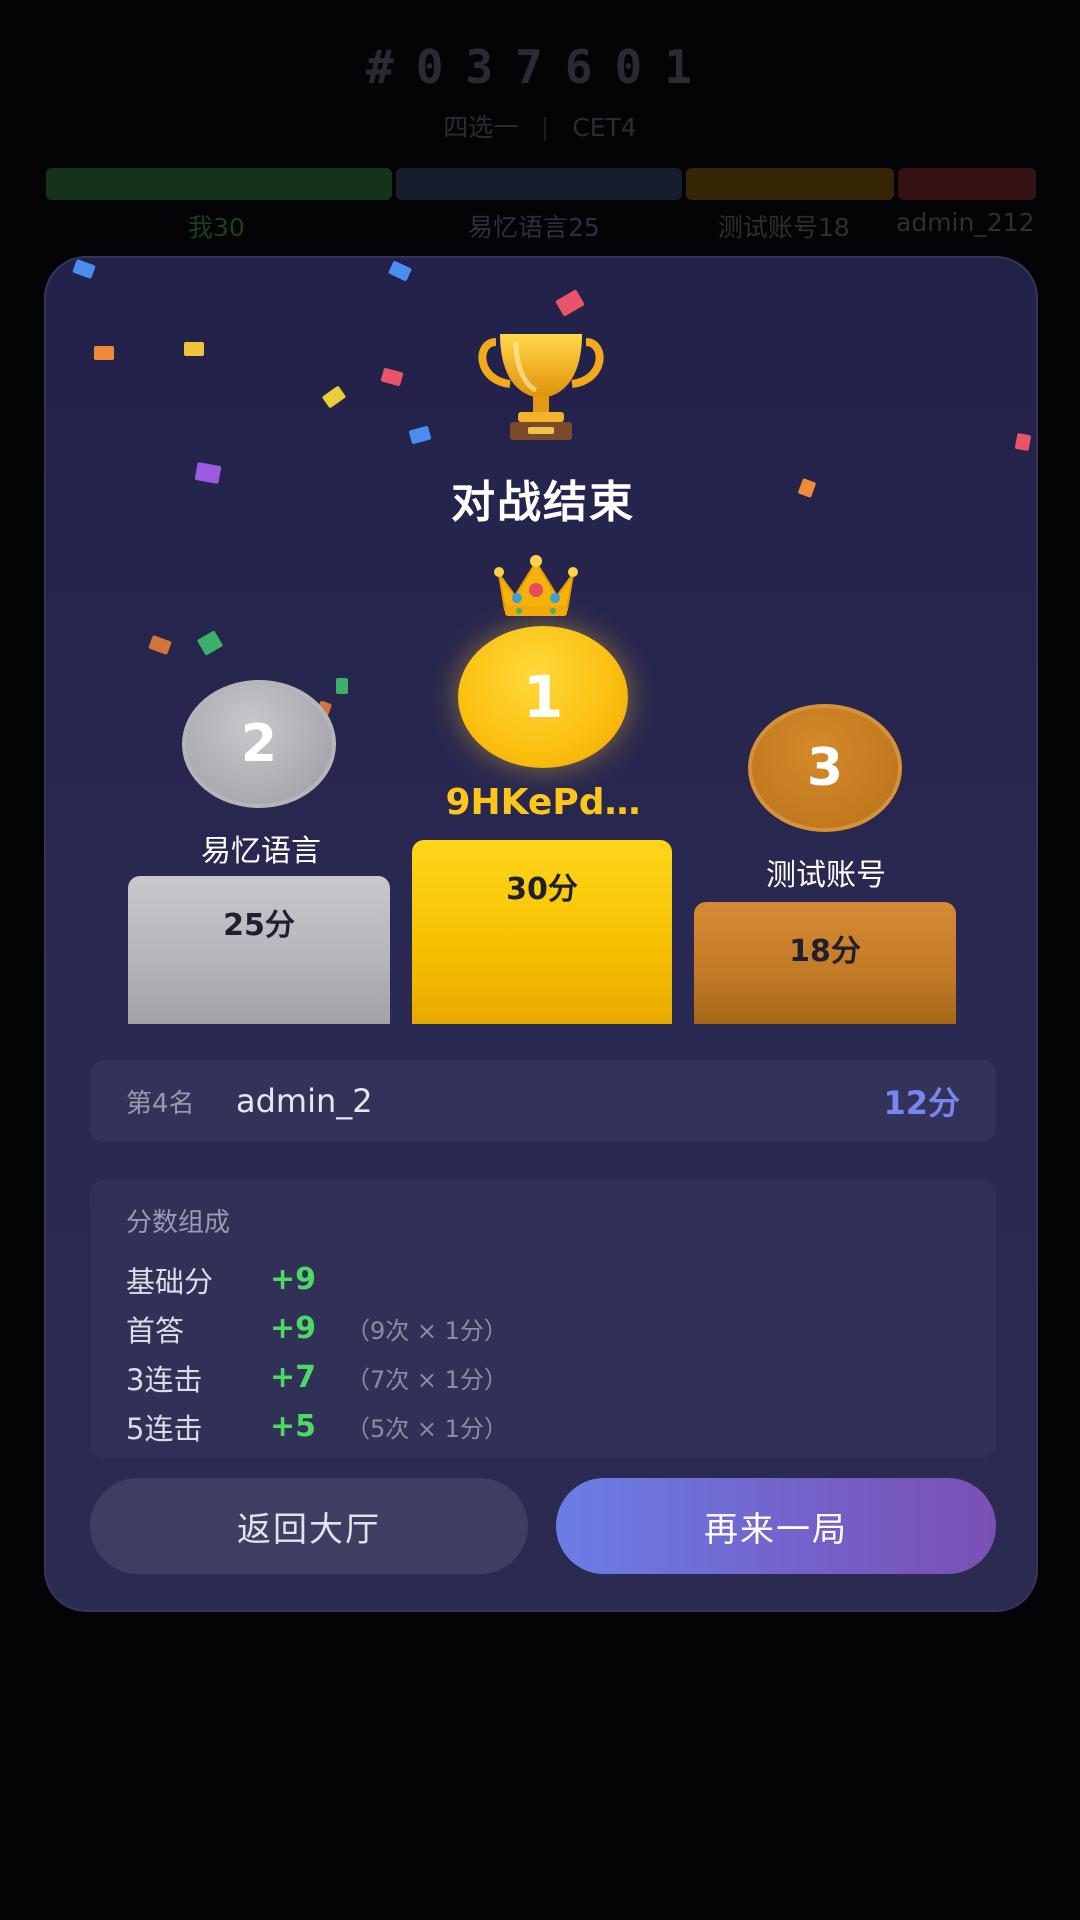 The height and width of the screenshot is (1920, 1080). What do you see at coordinates (164, 1428) in the screenshot?
I see `breakdown-label: 5连击` at bounding box center [164, 1428].